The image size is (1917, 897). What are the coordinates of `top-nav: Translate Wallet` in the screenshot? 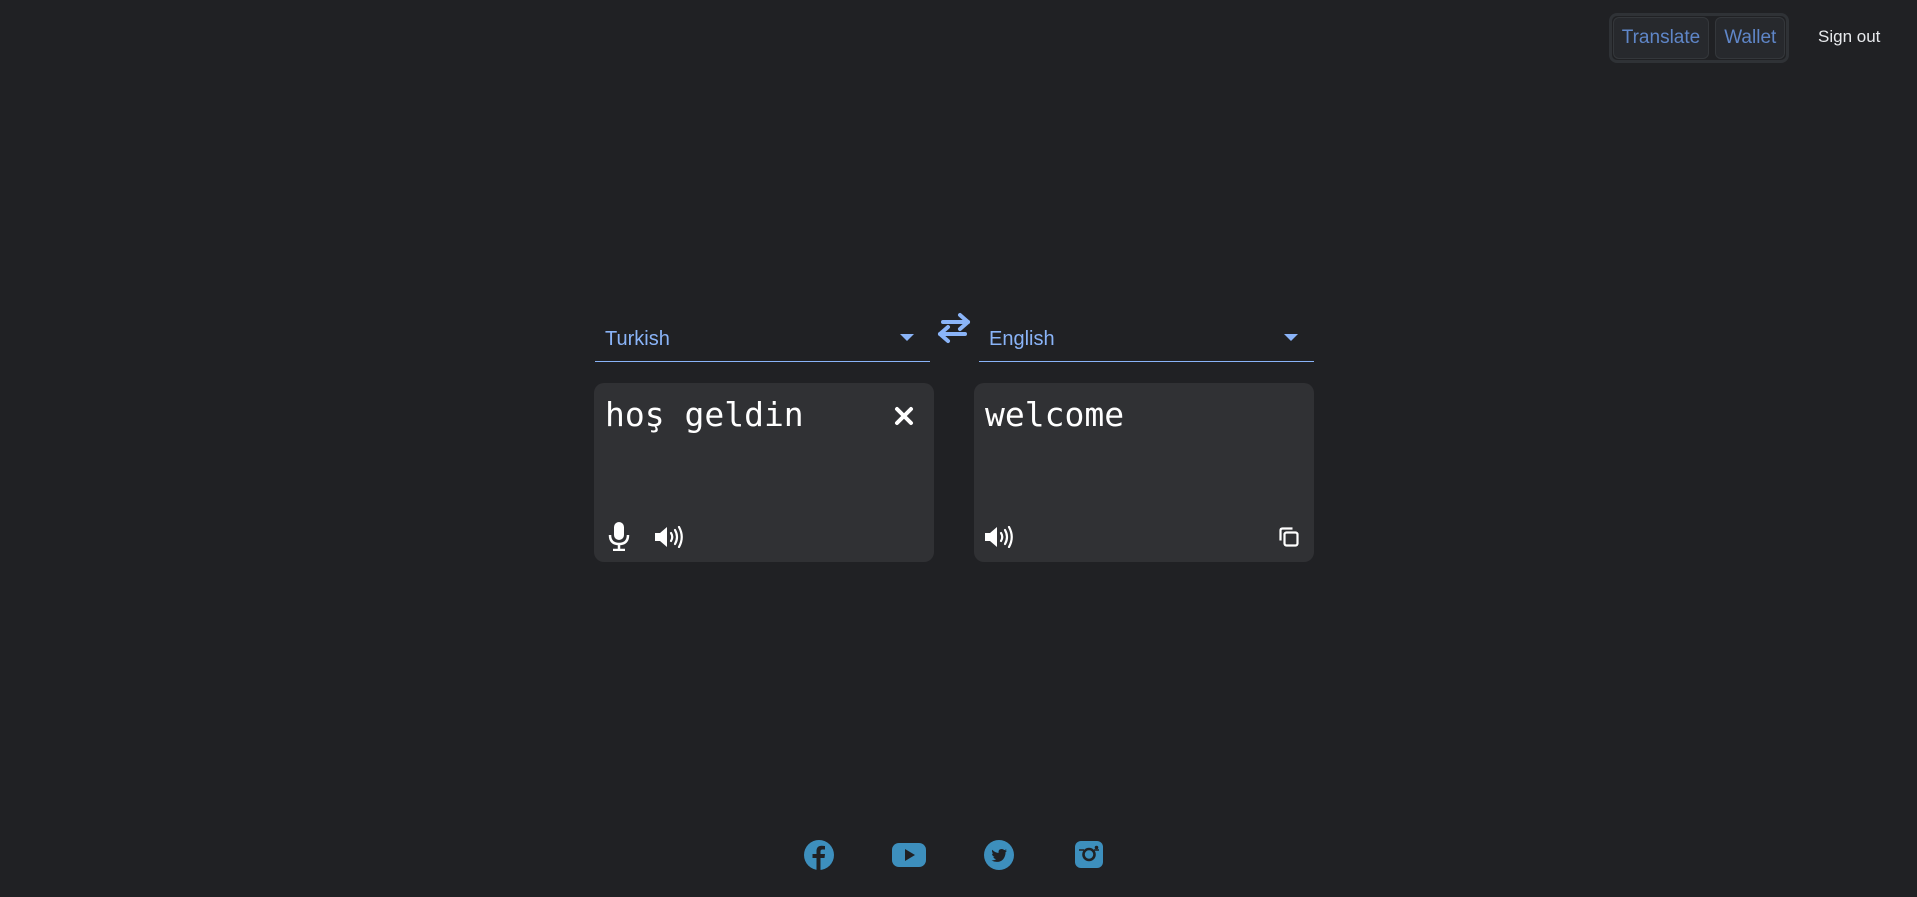 It's located at (1699, 38).